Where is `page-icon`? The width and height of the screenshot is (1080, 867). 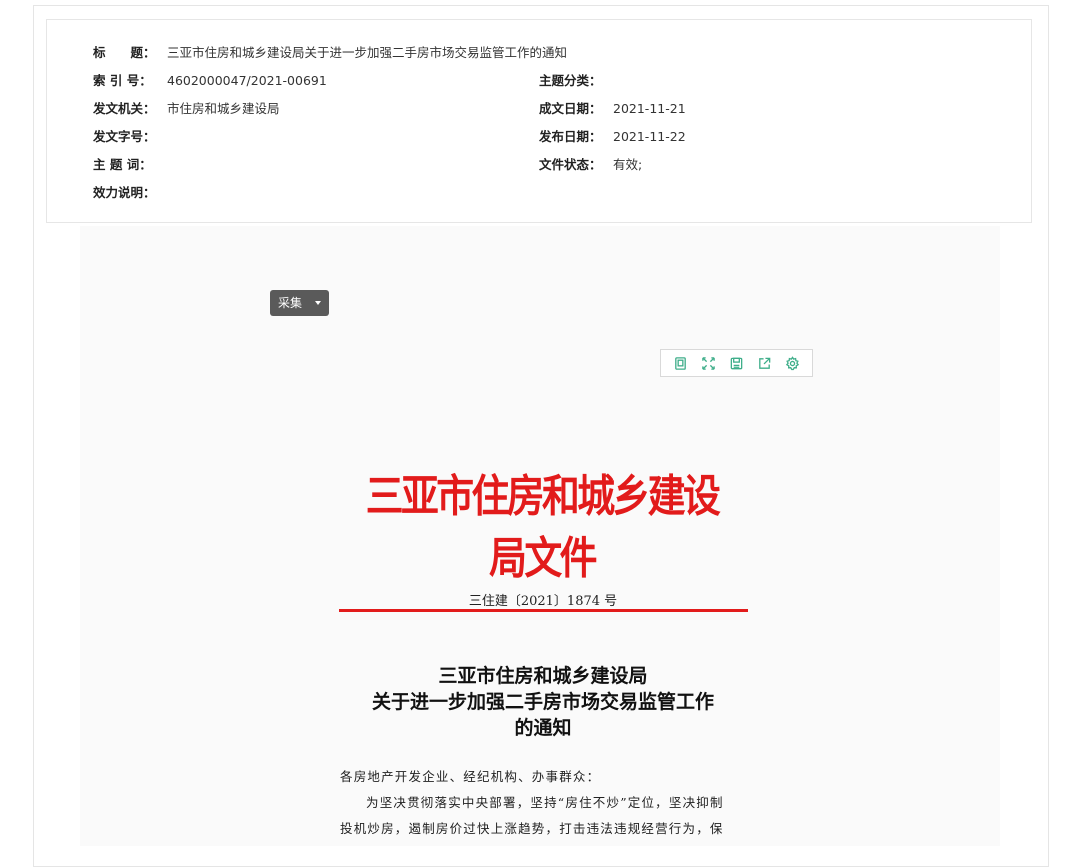
page-icon is located at coordinates (681, 363).